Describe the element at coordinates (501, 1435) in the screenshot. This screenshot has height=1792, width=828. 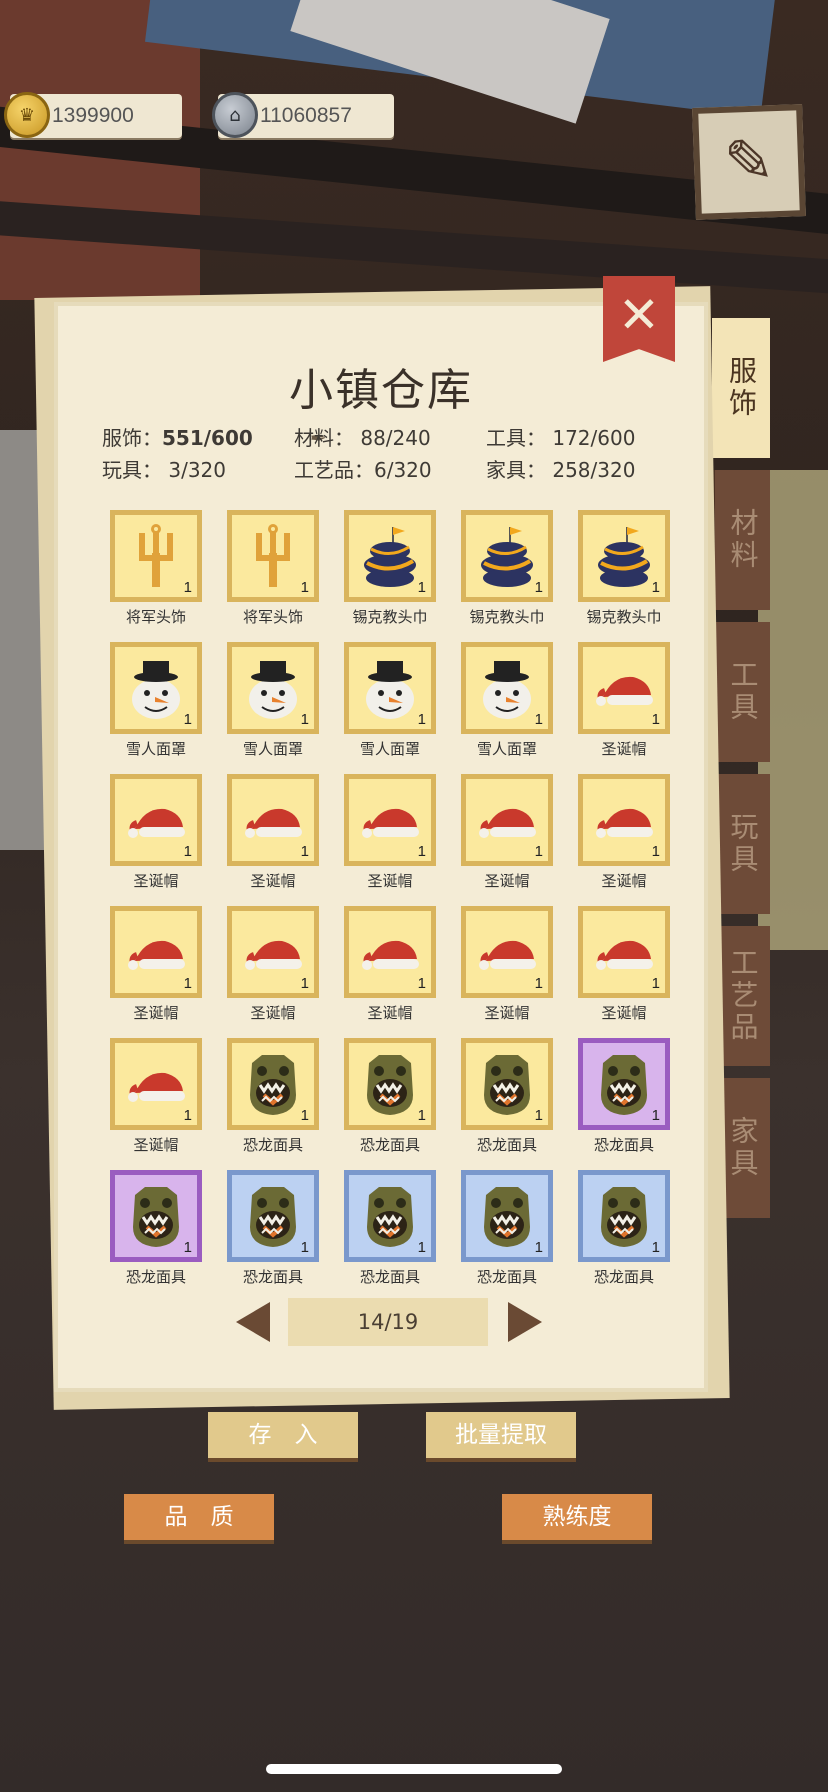
I see `batch-withdraw-button: 批量提取` at that location.